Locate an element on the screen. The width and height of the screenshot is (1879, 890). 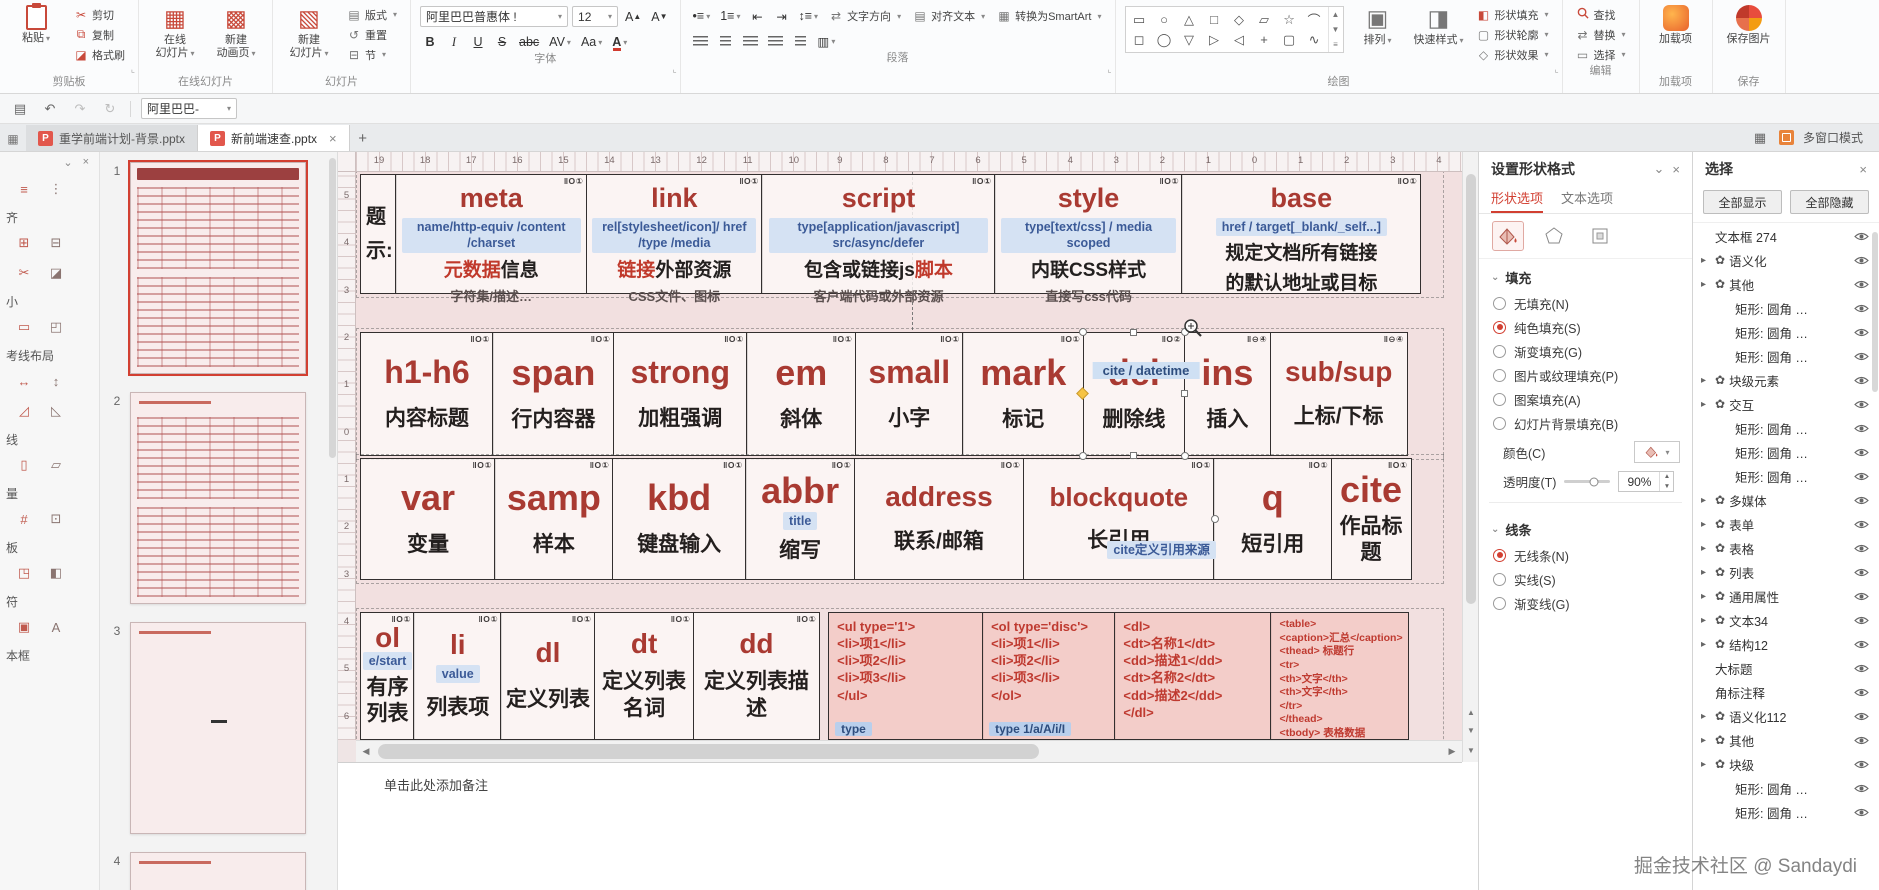
shape-icon: ▢ is located at coordinates (1289, 39).